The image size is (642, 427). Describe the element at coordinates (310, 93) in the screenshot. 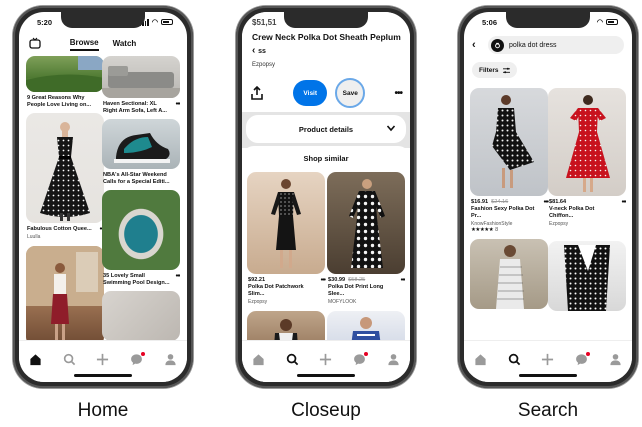

I see `visit-button: Visit` at that location.